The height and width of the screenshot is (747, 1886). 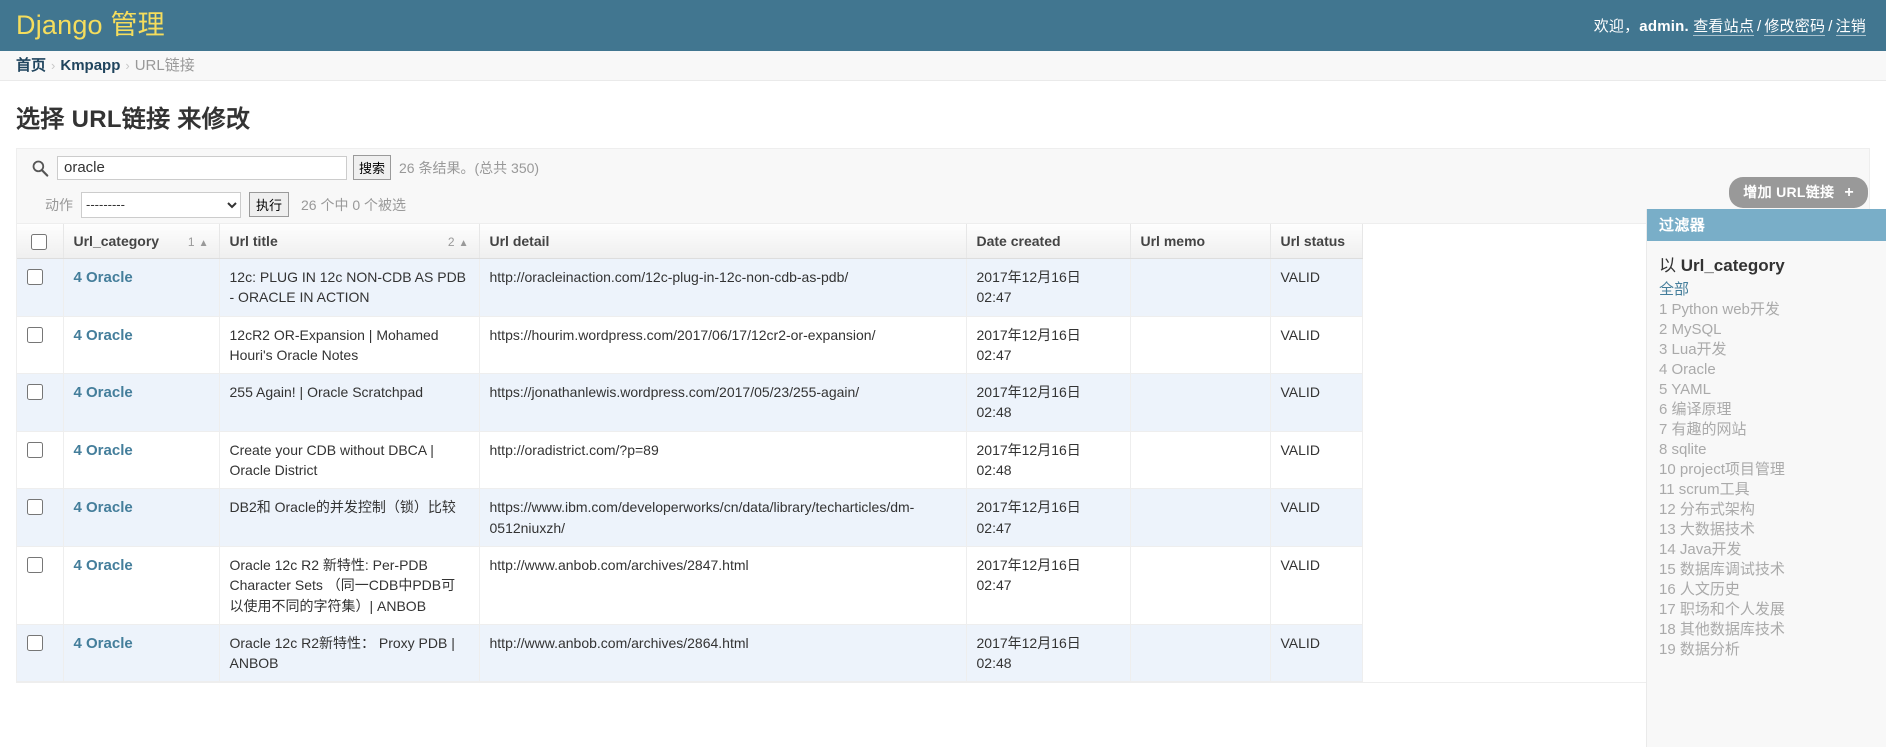 I want to click on filter-list-item: 18 其他数据库技术, so click(x=1772, y=630).